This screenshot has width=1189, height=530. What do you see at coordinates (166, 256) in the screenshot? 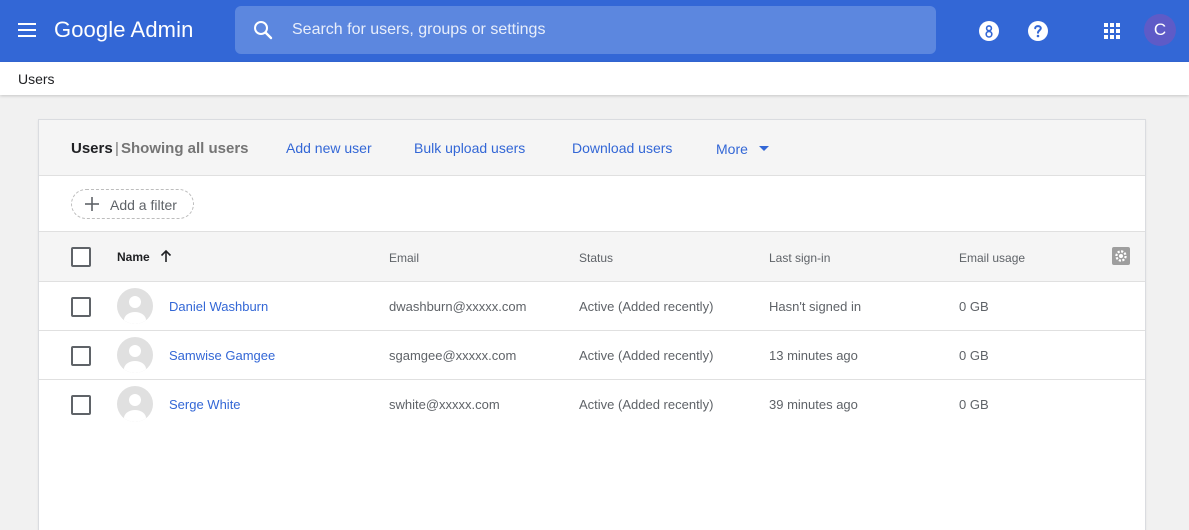
I see `sort-ascending-icon` at bounding box center [166, 256].